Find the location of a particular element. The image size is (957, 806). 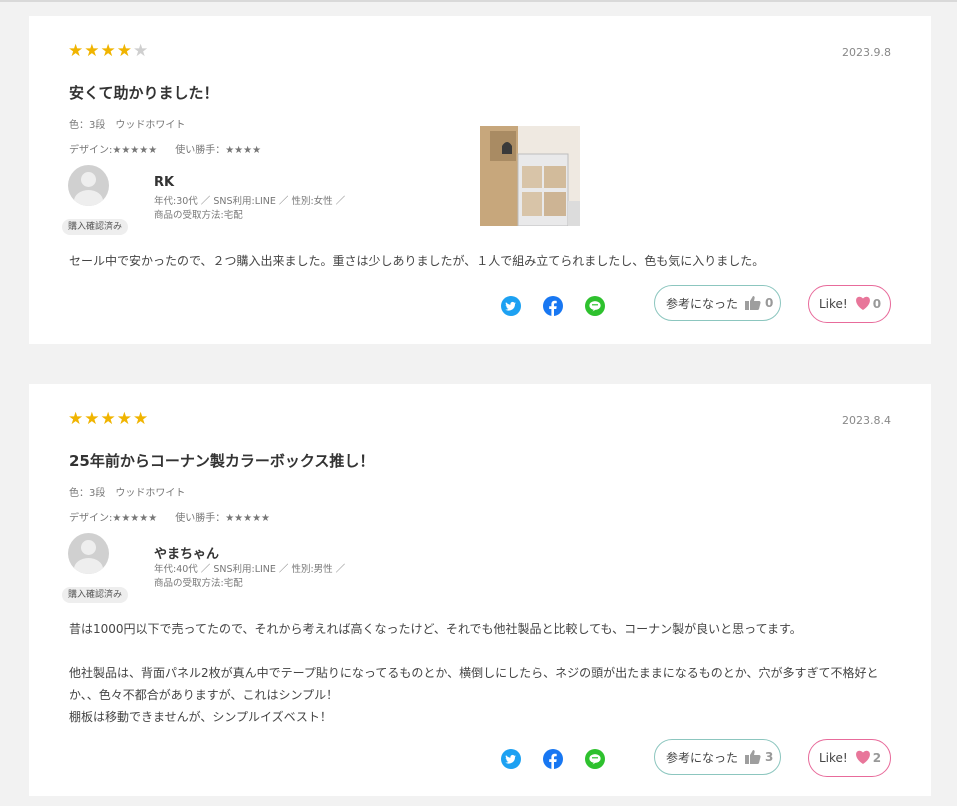

sub-ratings: デザイン:★★★★★ 使い勝手：★★★★★ is located at coordinates (169, 516).